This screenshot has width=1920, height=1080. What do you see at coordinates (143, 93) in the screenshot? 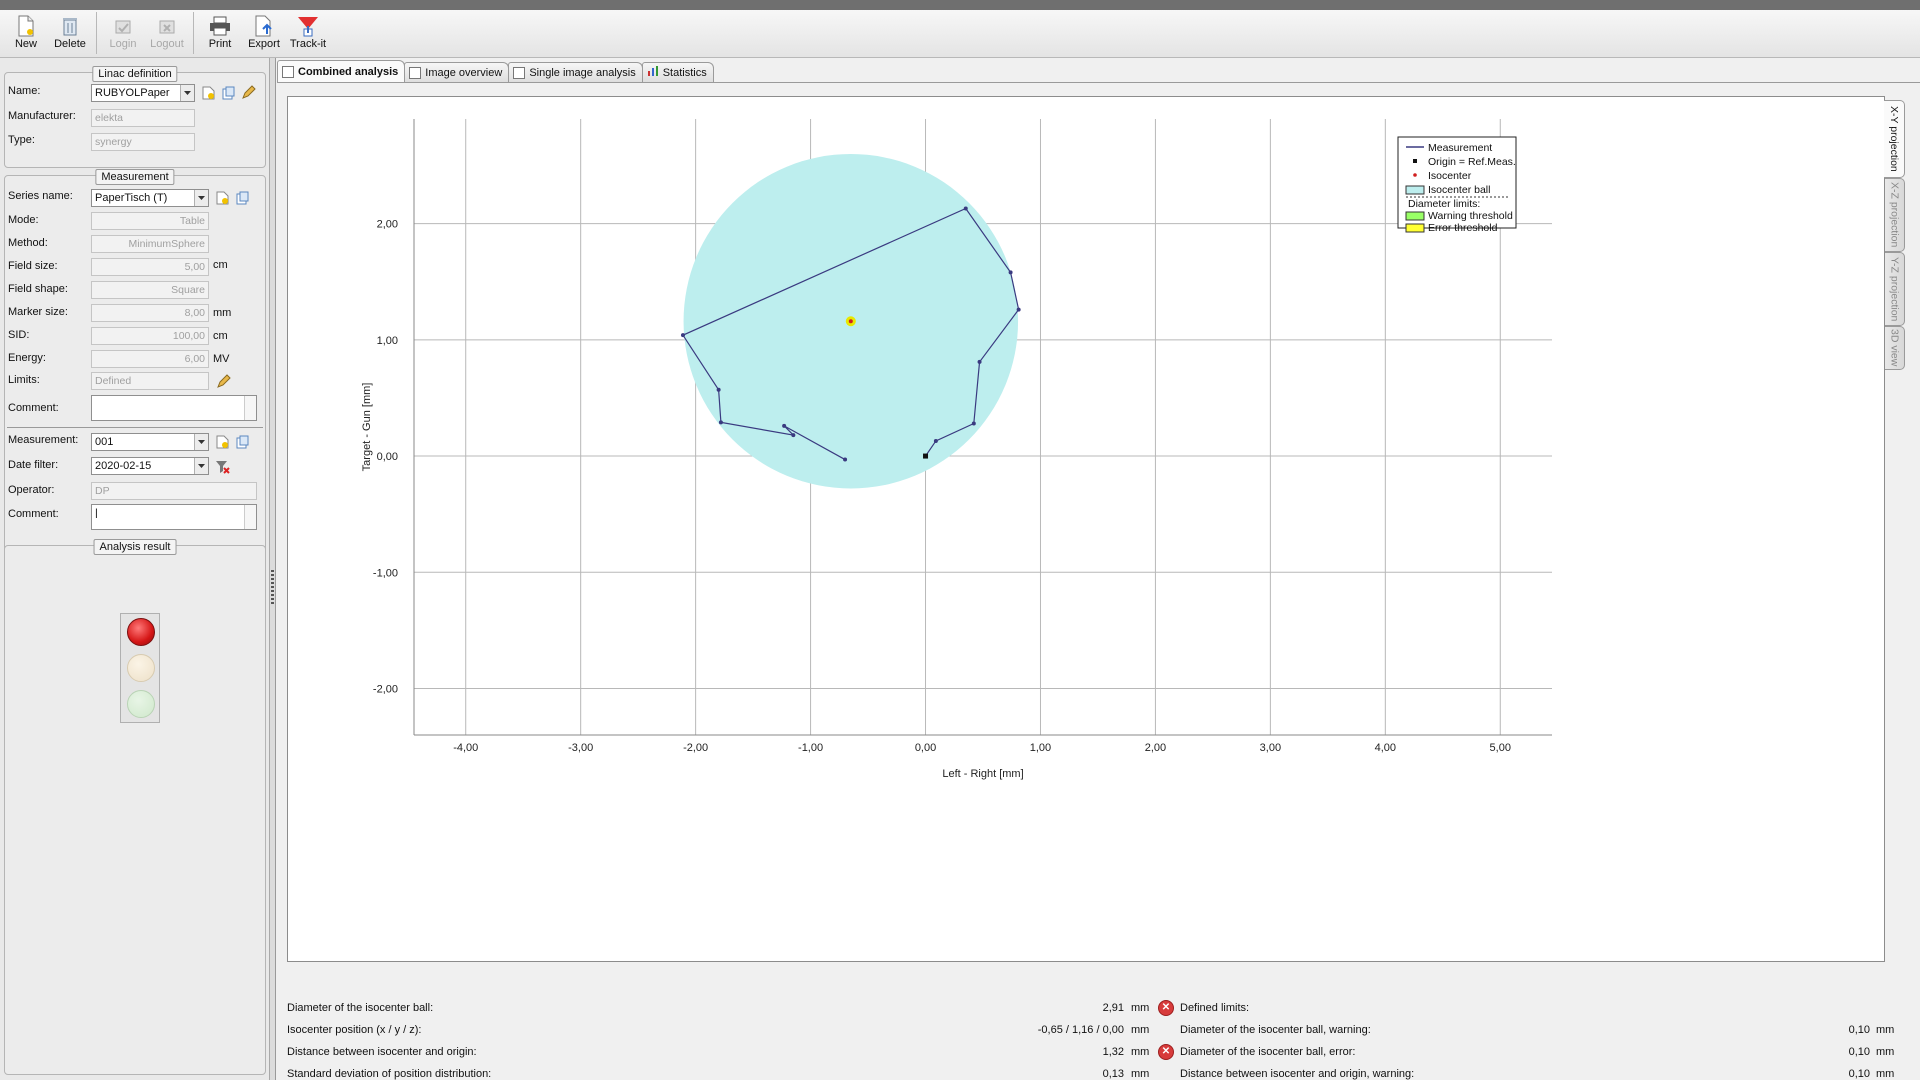
I see `linac-name-select: RUBYOLPaper` at bounding box center [143, 93].